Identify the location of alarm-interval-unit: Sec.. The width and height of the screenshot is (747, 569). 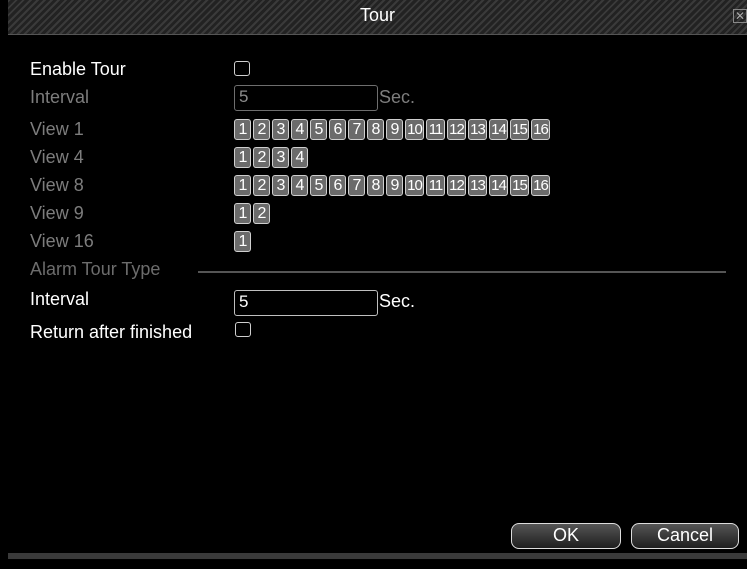
(397, 301).